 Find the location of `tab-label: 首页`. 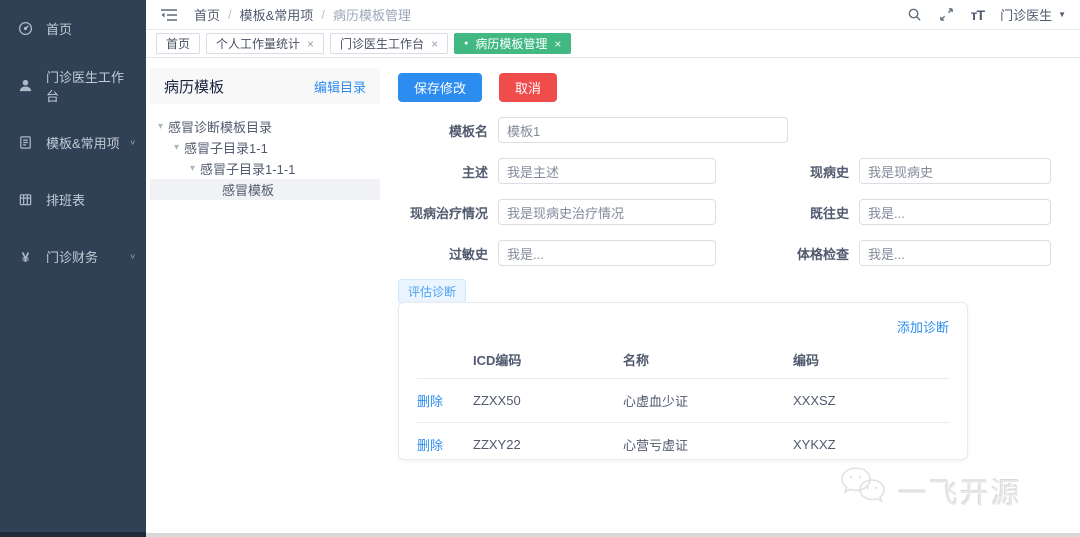

tab-label: 首页 is located at coordinates (178, 44).